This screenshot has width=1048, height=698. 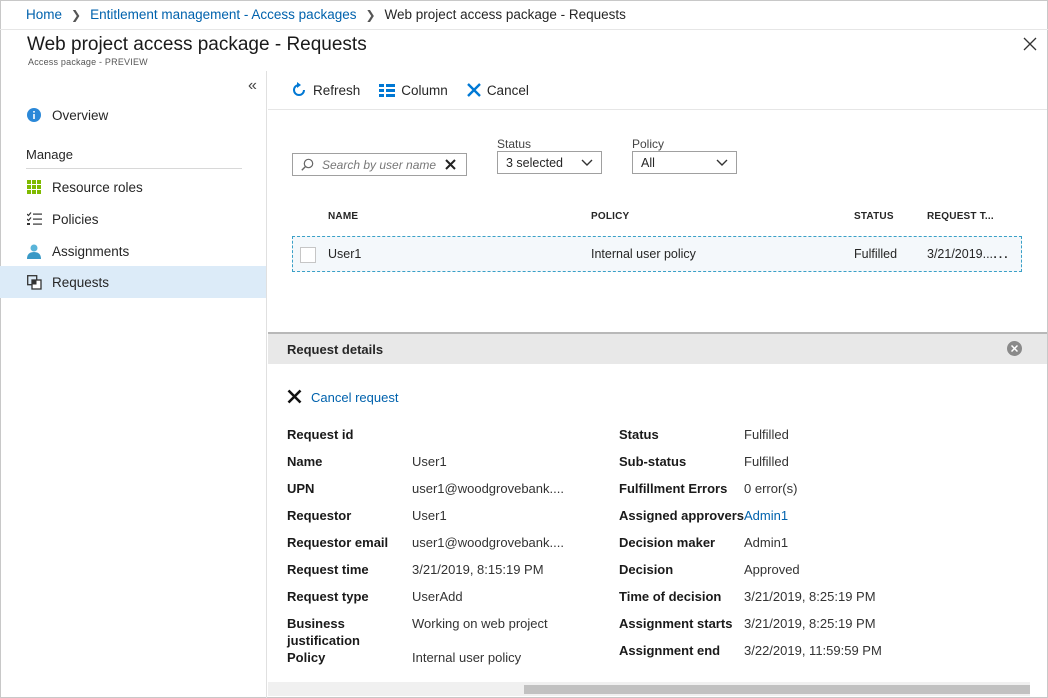 I want to click on detail-label-policy: Policy, so click(x=306, y=657).